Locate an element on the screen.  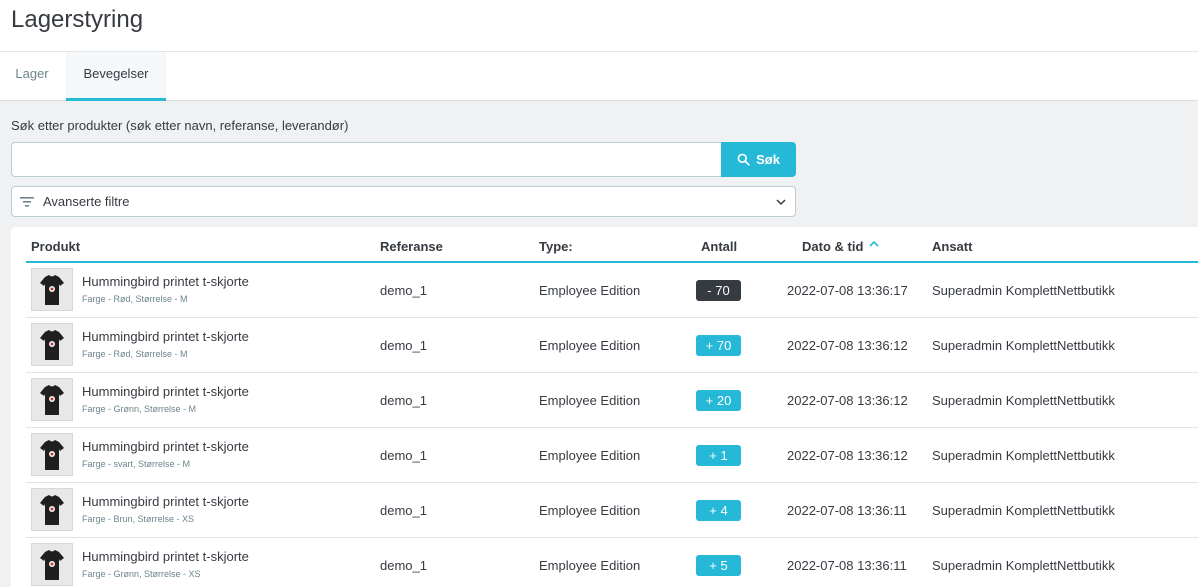
quantity-badge: + 20 is located at coordinates (718, 400).